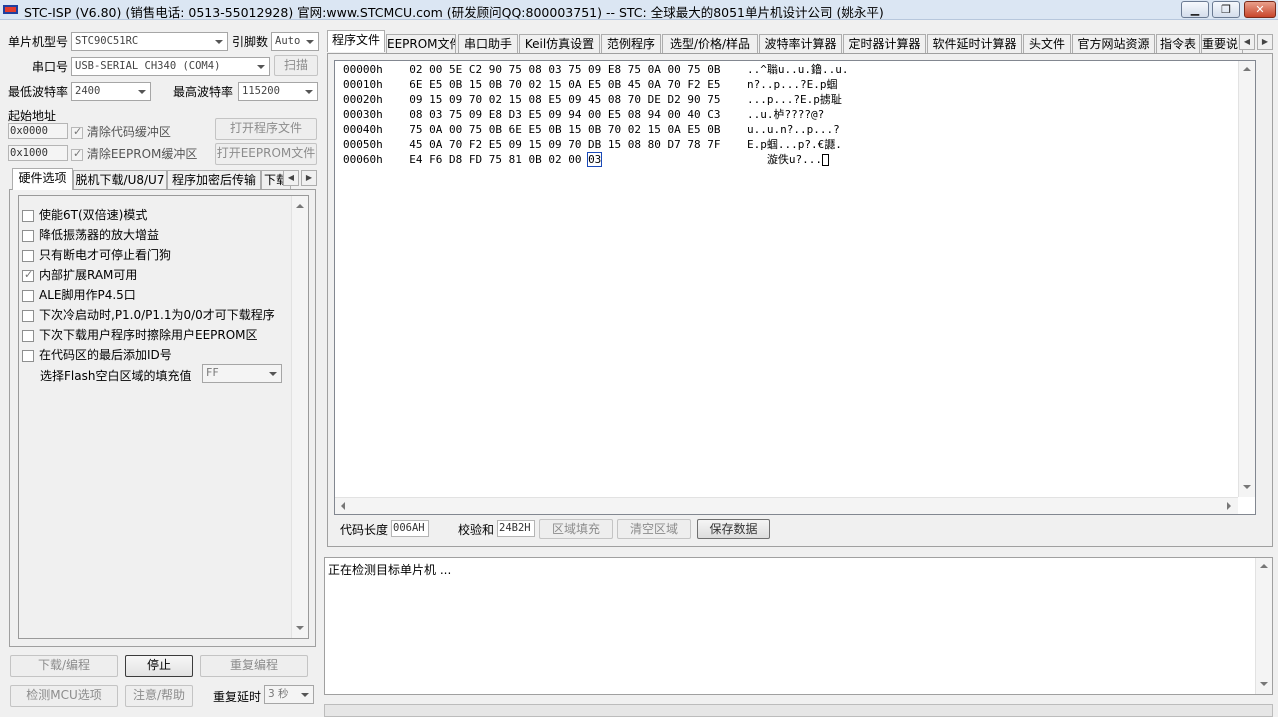 This screenshot has width=1278, height=717. I want to click on app-icon, so click(10, 9).